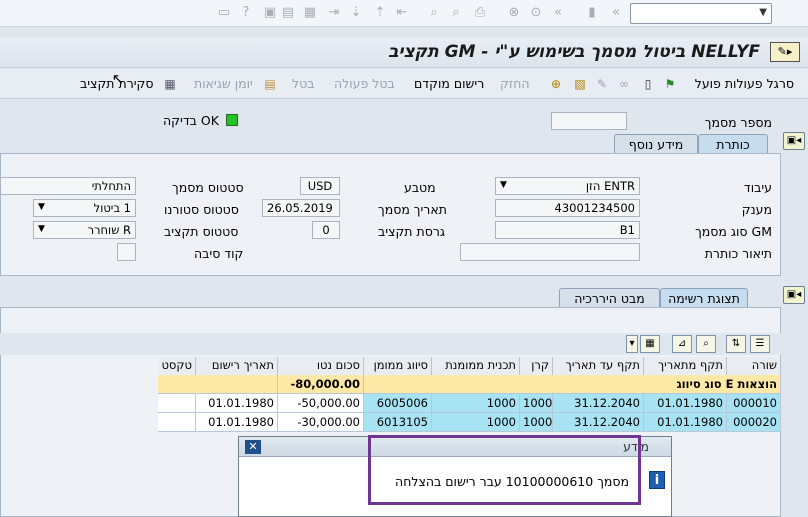 The width and height of the screenshot is (808, 517). Describe the element at coordinates (118, 79) in the screenshot. I see `mouse-cursor-icon: ↖` at that location.